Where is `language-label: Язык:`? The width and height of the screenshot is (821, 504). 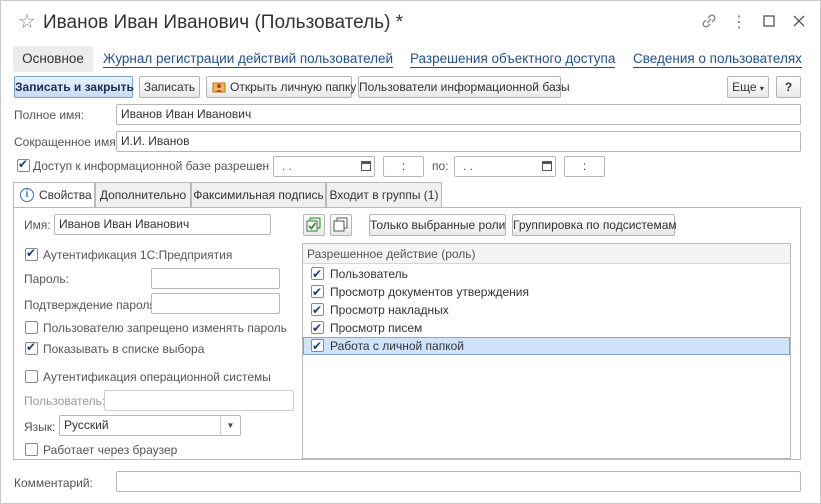 language-label: Язык: is located at coordinates (40, 427).